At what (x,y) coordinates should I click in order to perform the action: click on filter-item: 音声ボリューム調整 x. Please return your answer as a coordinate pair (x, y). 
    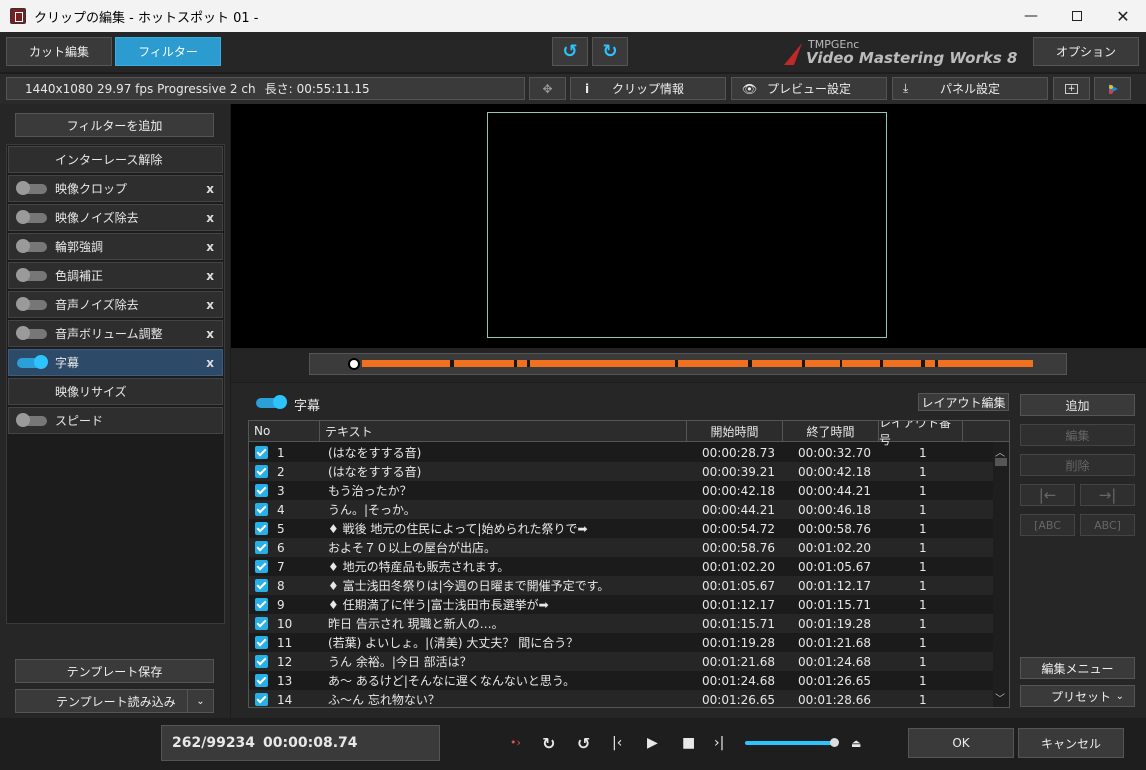
    Looking at the image, I should click on (115, 333).